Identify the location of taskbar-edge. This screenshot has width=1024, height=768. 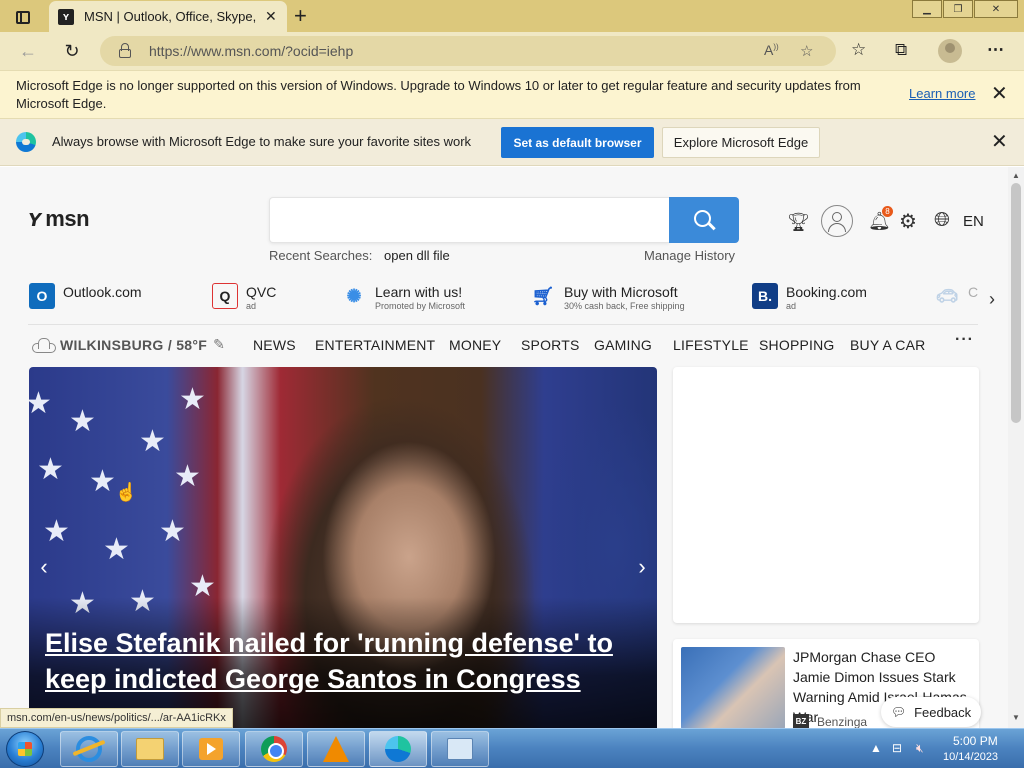
(398, 749).